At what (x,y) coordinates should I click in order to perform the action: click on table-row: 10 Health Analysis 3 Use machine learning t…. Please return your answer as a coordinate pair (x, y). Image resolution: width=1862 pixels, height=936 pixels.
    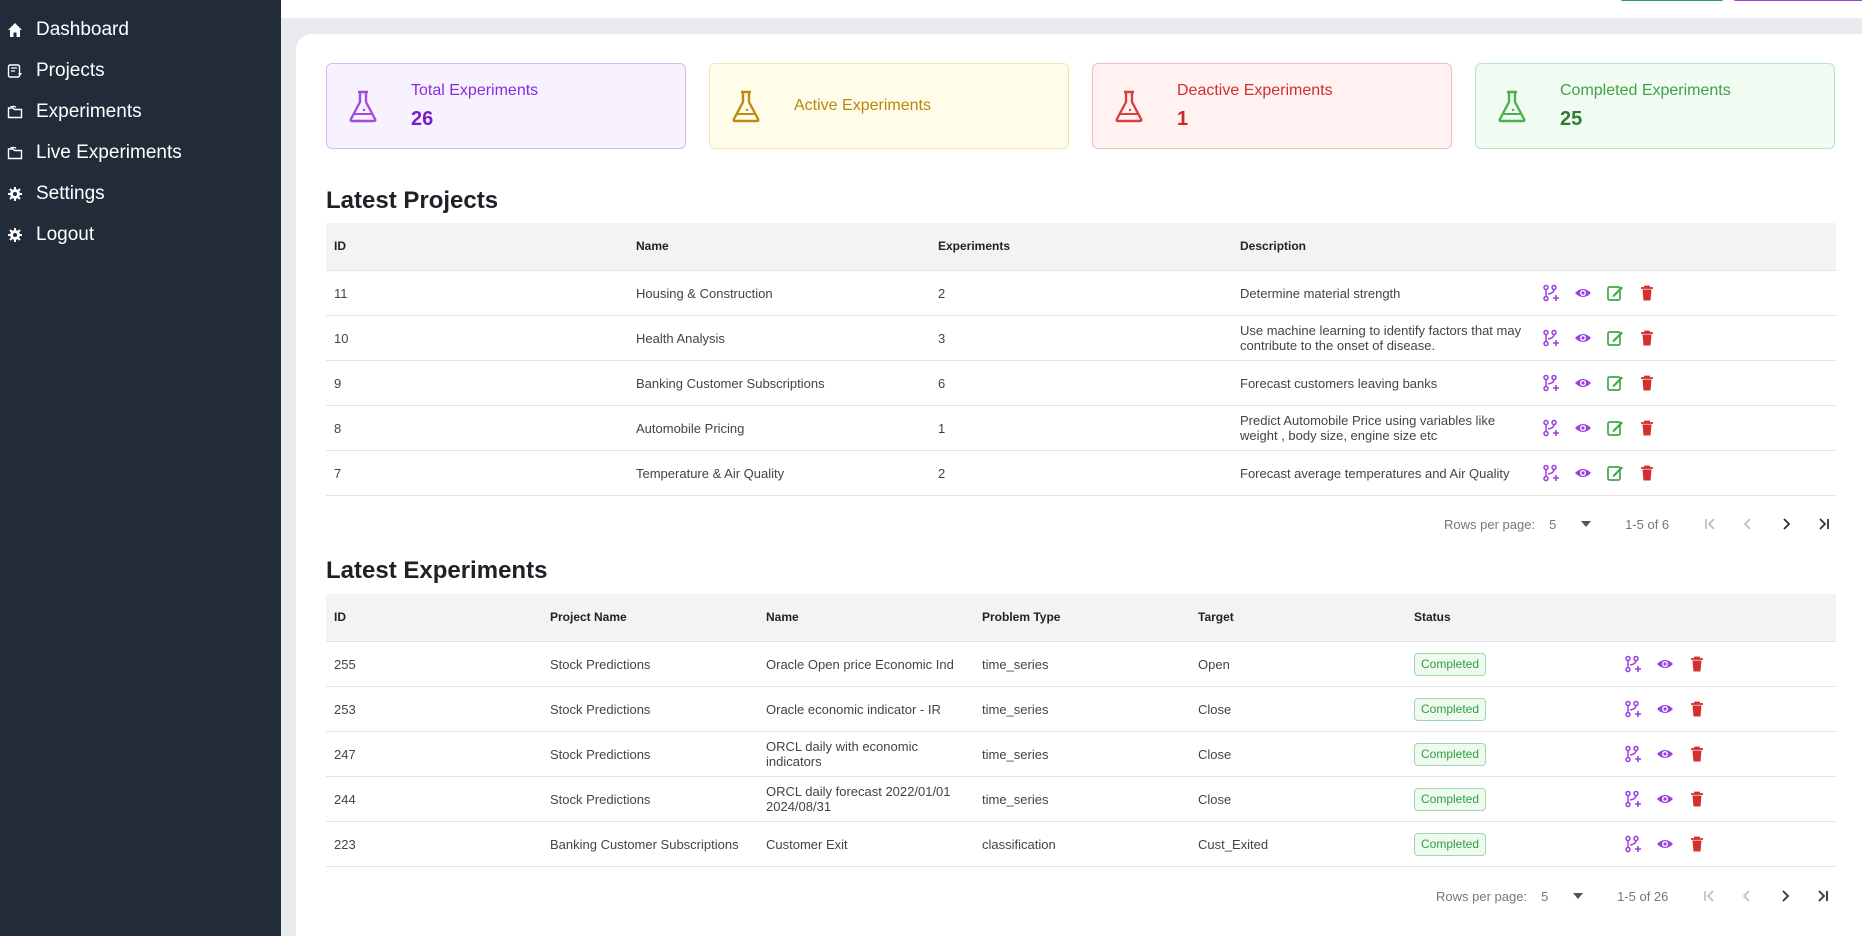
    Looking at the image, I should click on (1081, 338).